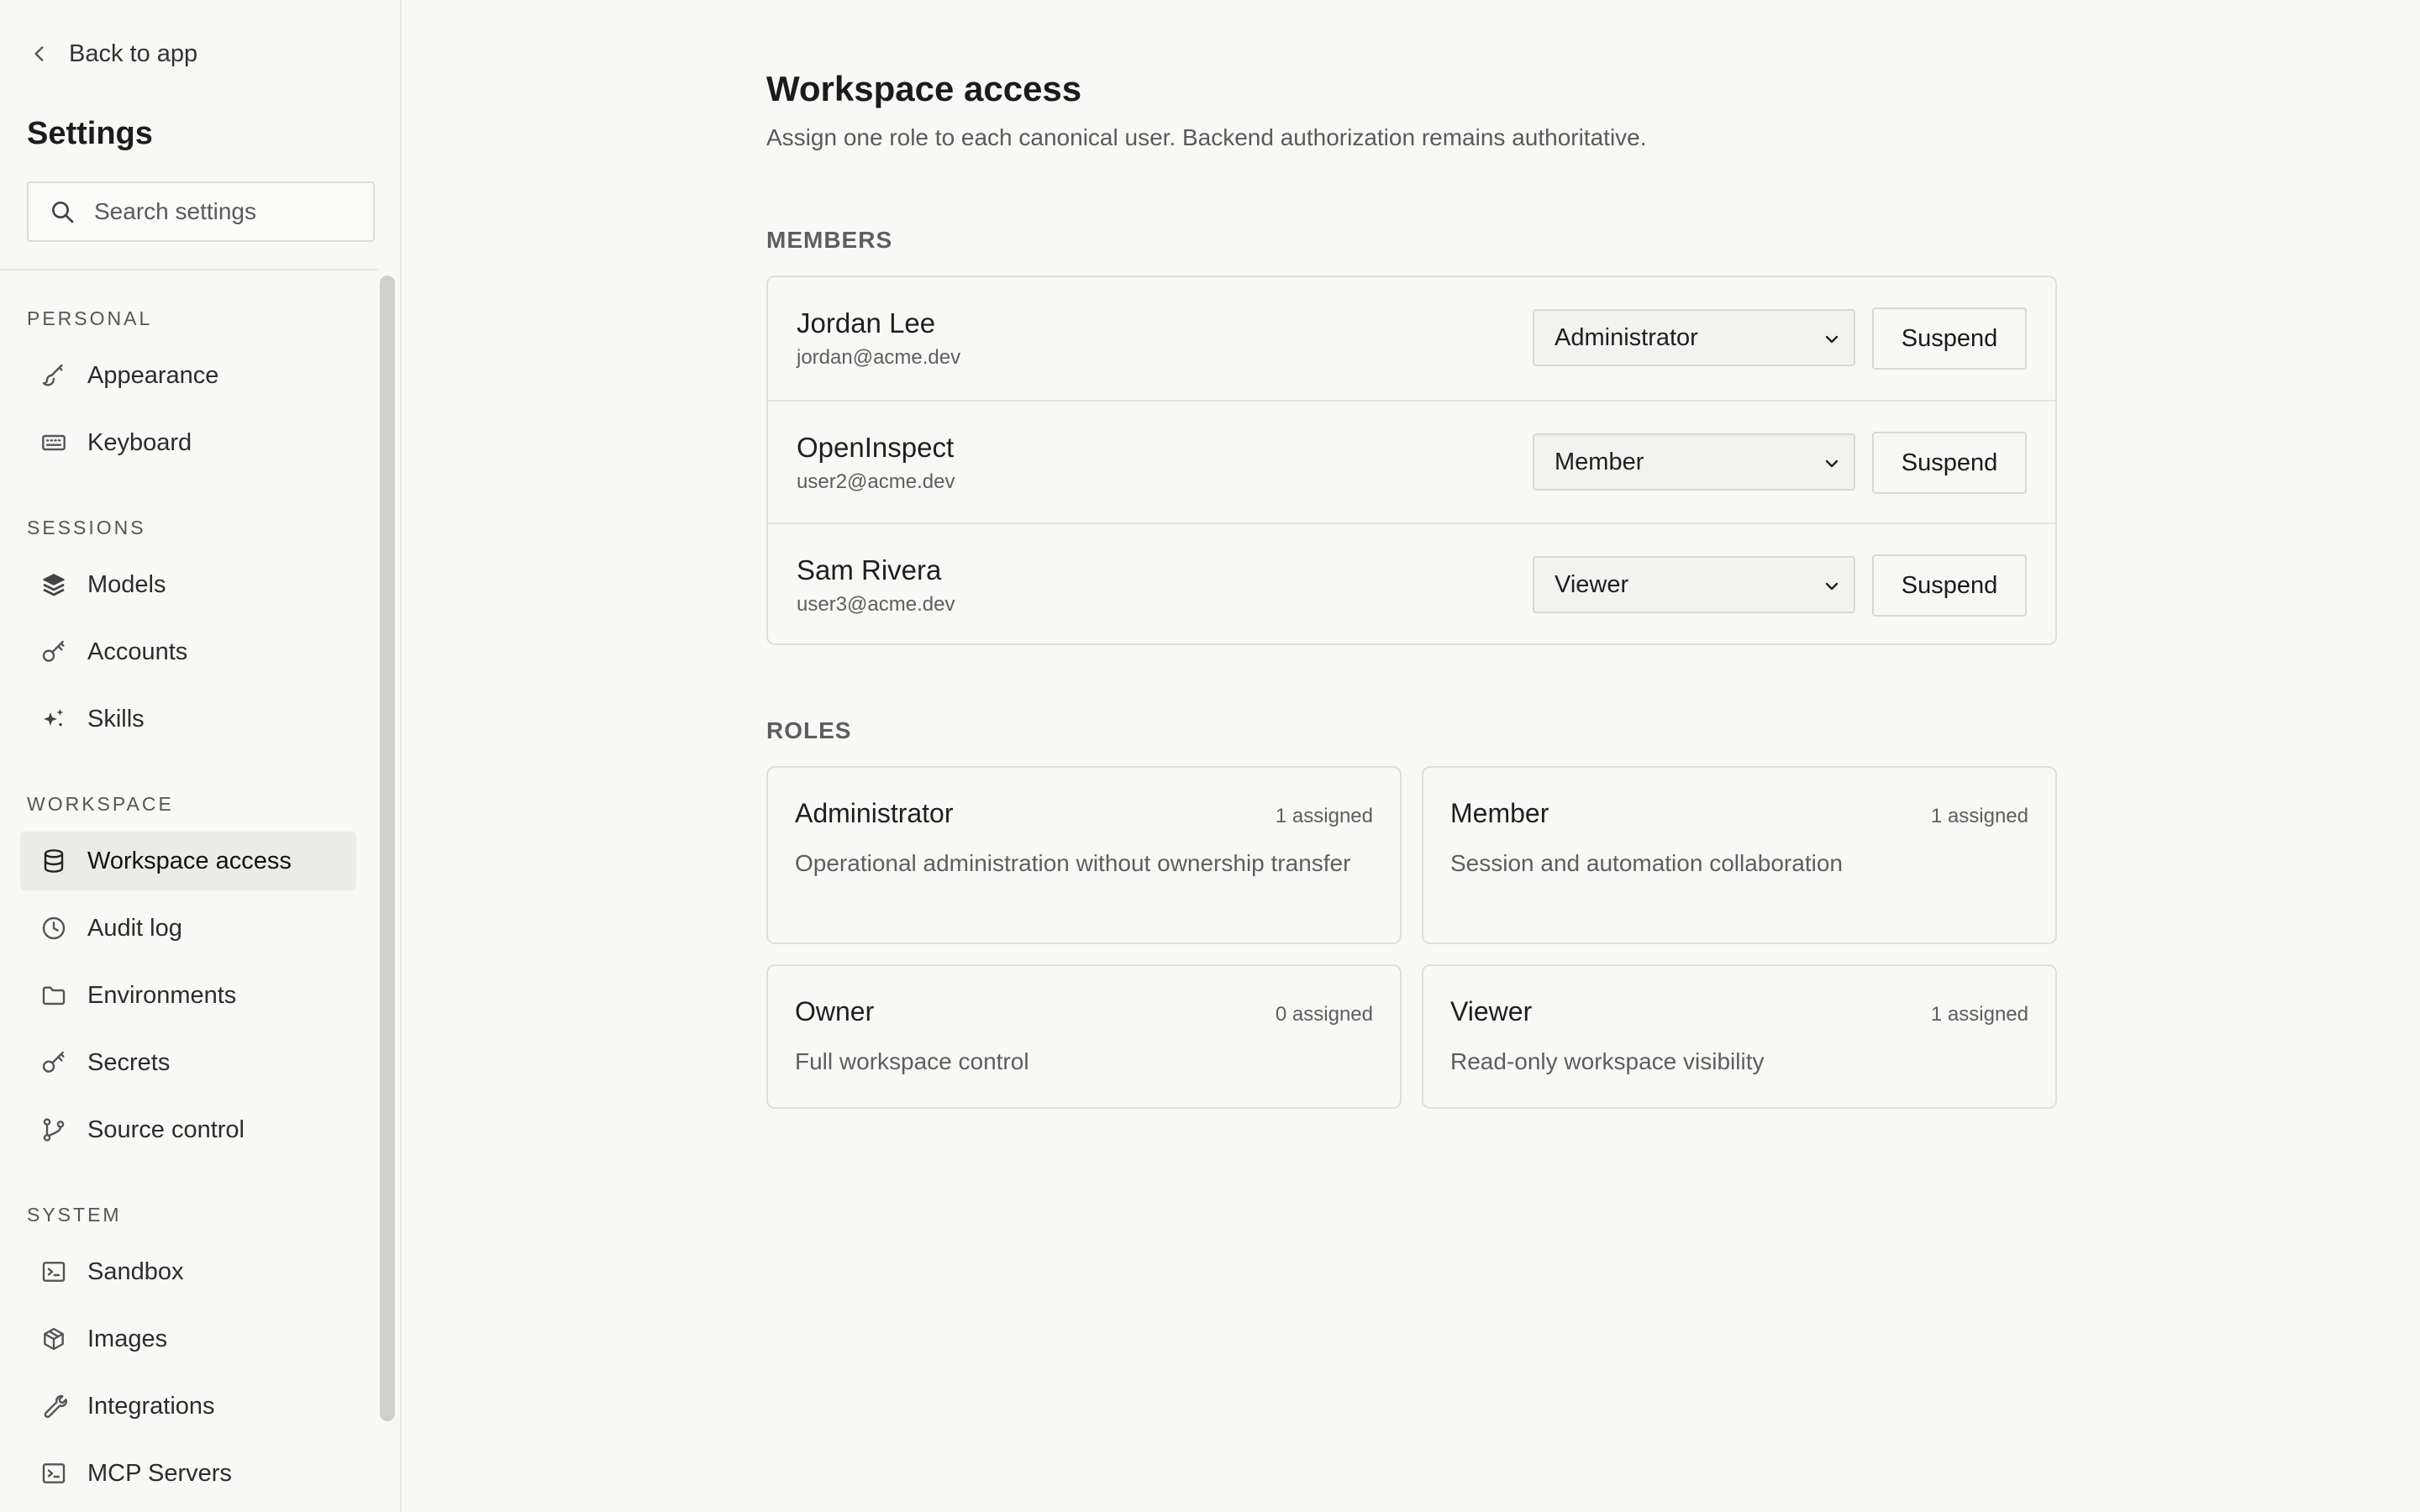  Describe the element at coordinates (876, 604) in the screenshot. I see `member-email: user3@acme.dev` at that location.